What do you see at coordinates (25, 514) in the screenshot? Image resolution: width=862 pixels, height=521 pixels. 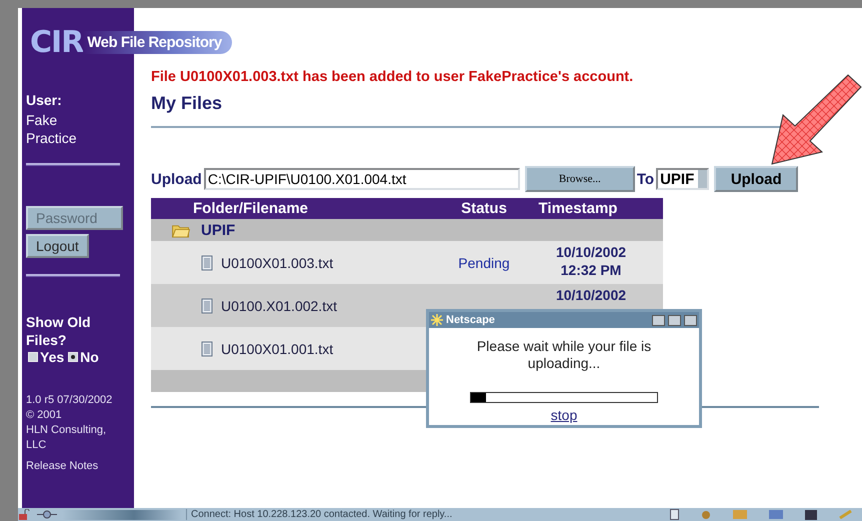 I see `lock-icon` at bounding box center [25, 514].